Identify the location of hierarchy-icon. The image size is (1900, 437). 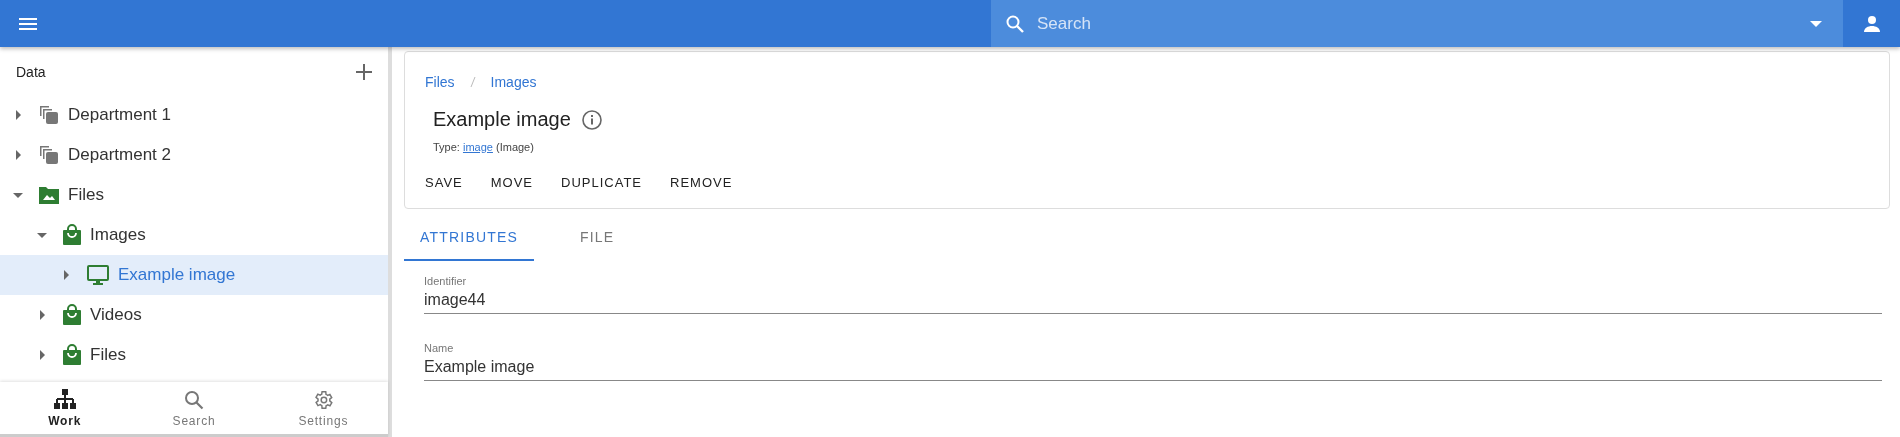
(64, 399).